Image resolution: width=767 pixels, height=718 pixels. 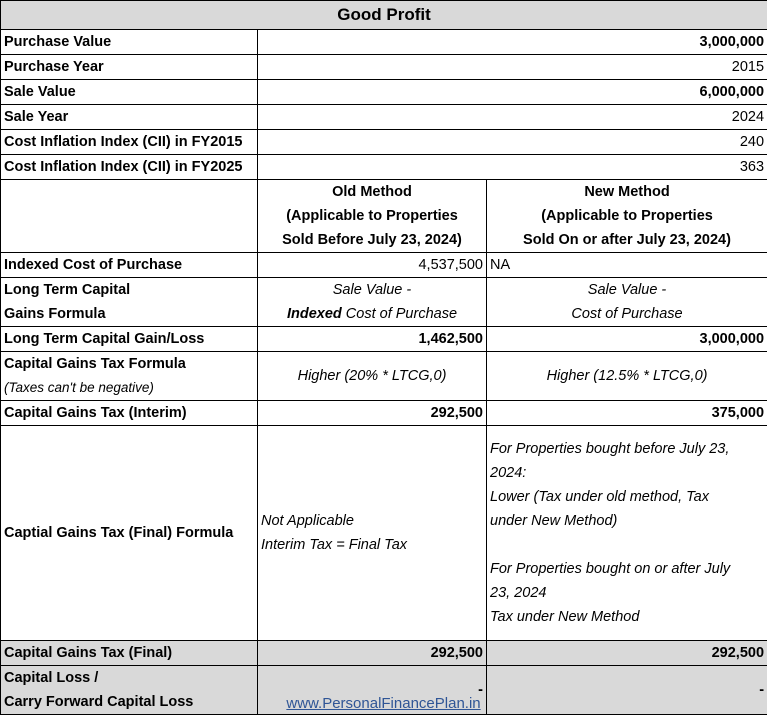 I want to click on final-formula-new-3: Lower (Tax under old method, Tax, so click(x=599, y=497).